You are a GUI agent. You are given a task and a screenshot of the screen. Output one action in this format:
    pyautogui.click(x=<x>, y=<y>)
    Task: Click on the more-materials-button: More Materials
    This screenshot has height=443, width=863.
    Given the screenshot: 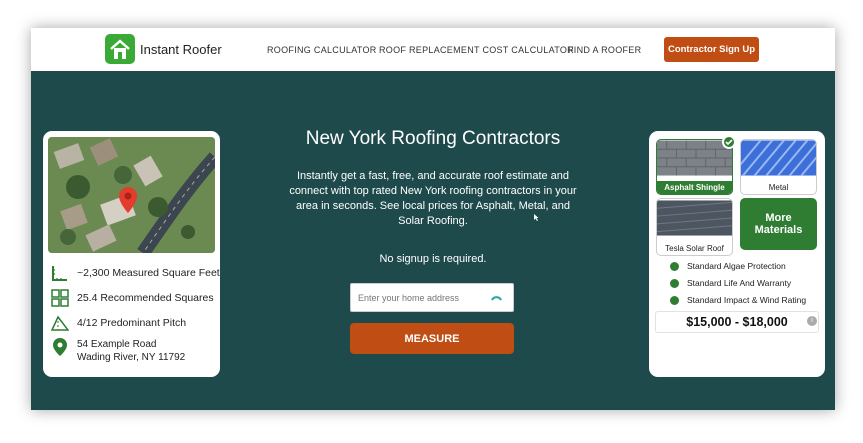 What is the action you would take?
    pyautogui.click(x=778, y=224)
    